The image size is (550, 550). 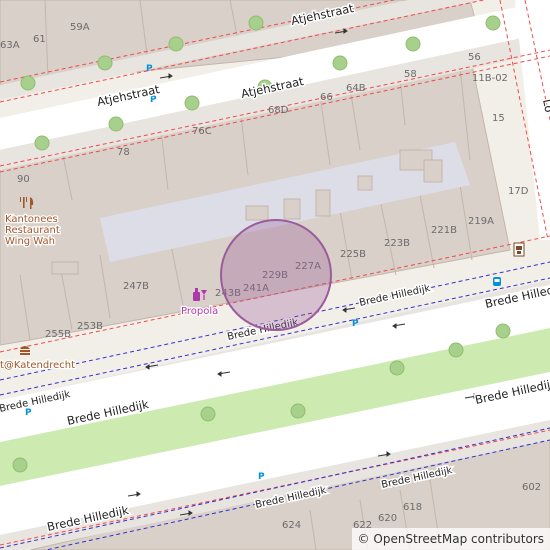 What do you see at coordinates (474, 57) in the screenshot?
I see `house-number: 56` at bounding box center [474, 57].